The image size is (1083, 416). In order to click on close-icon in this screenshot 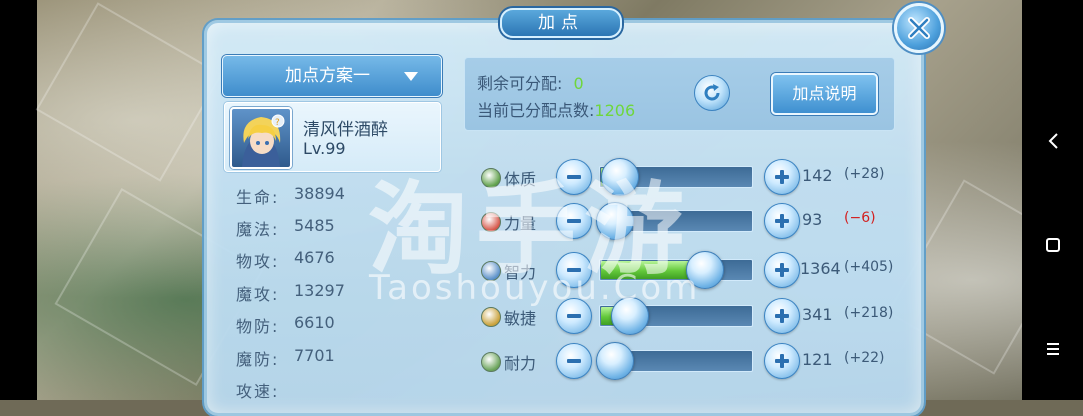, I will do `click(919, 28)`.